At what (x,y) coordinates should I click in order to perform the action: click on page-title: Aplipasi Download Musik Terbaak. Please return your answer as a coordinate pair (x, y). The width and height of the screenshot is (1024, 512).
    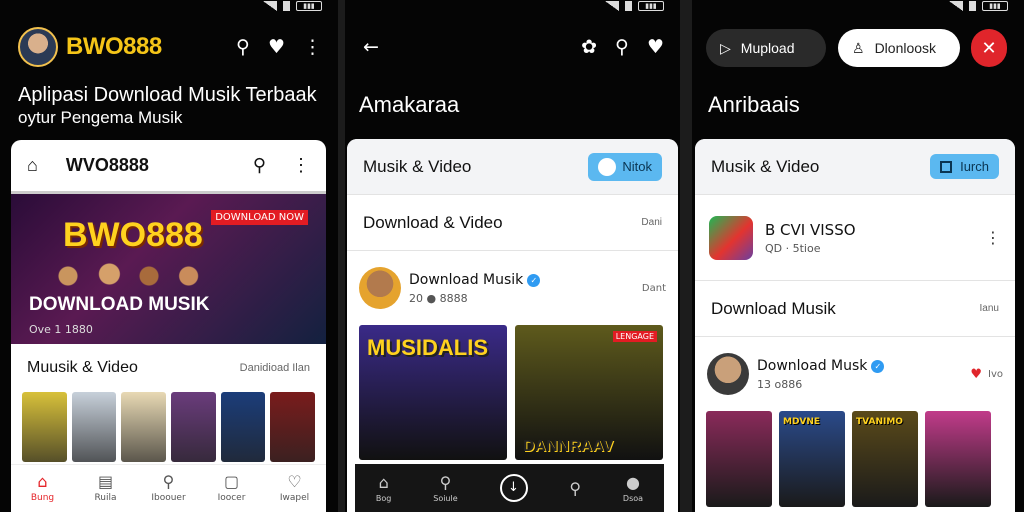
    Looking at the image, I should click on (167, 95).